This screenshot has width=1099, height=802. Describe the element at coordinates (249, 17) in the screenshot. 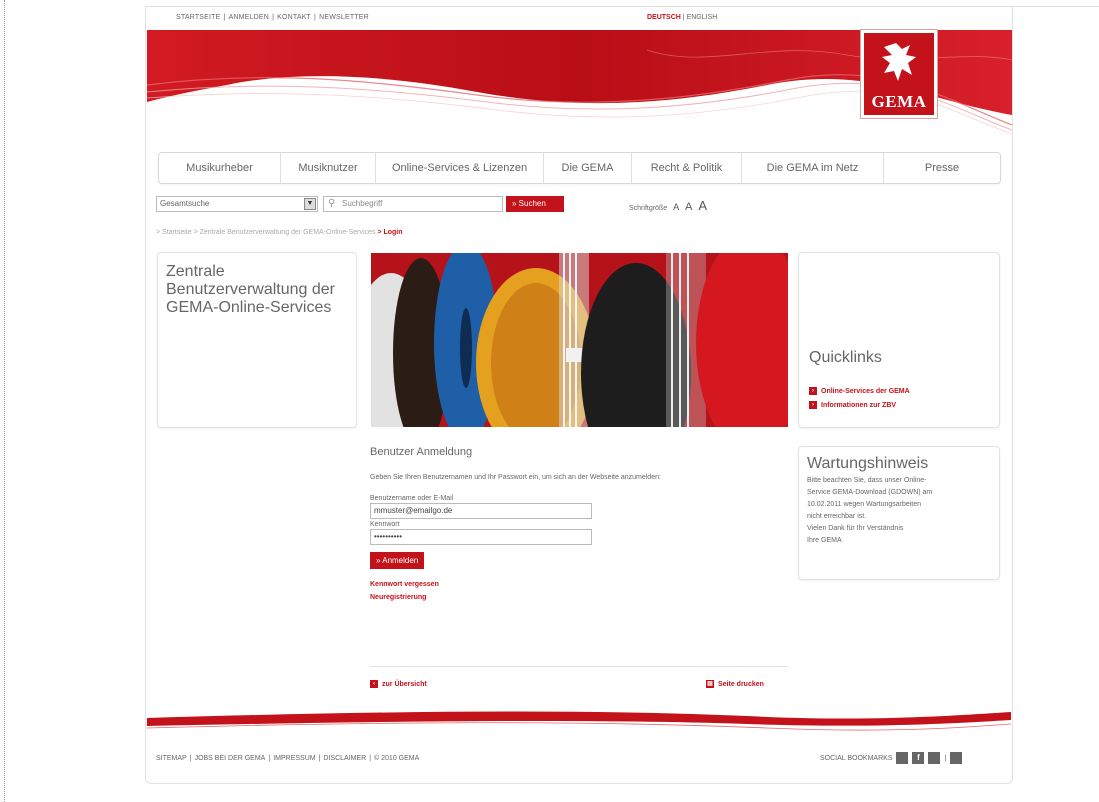

I see `top-nav-anmelden: ANMELDEN` at that location.